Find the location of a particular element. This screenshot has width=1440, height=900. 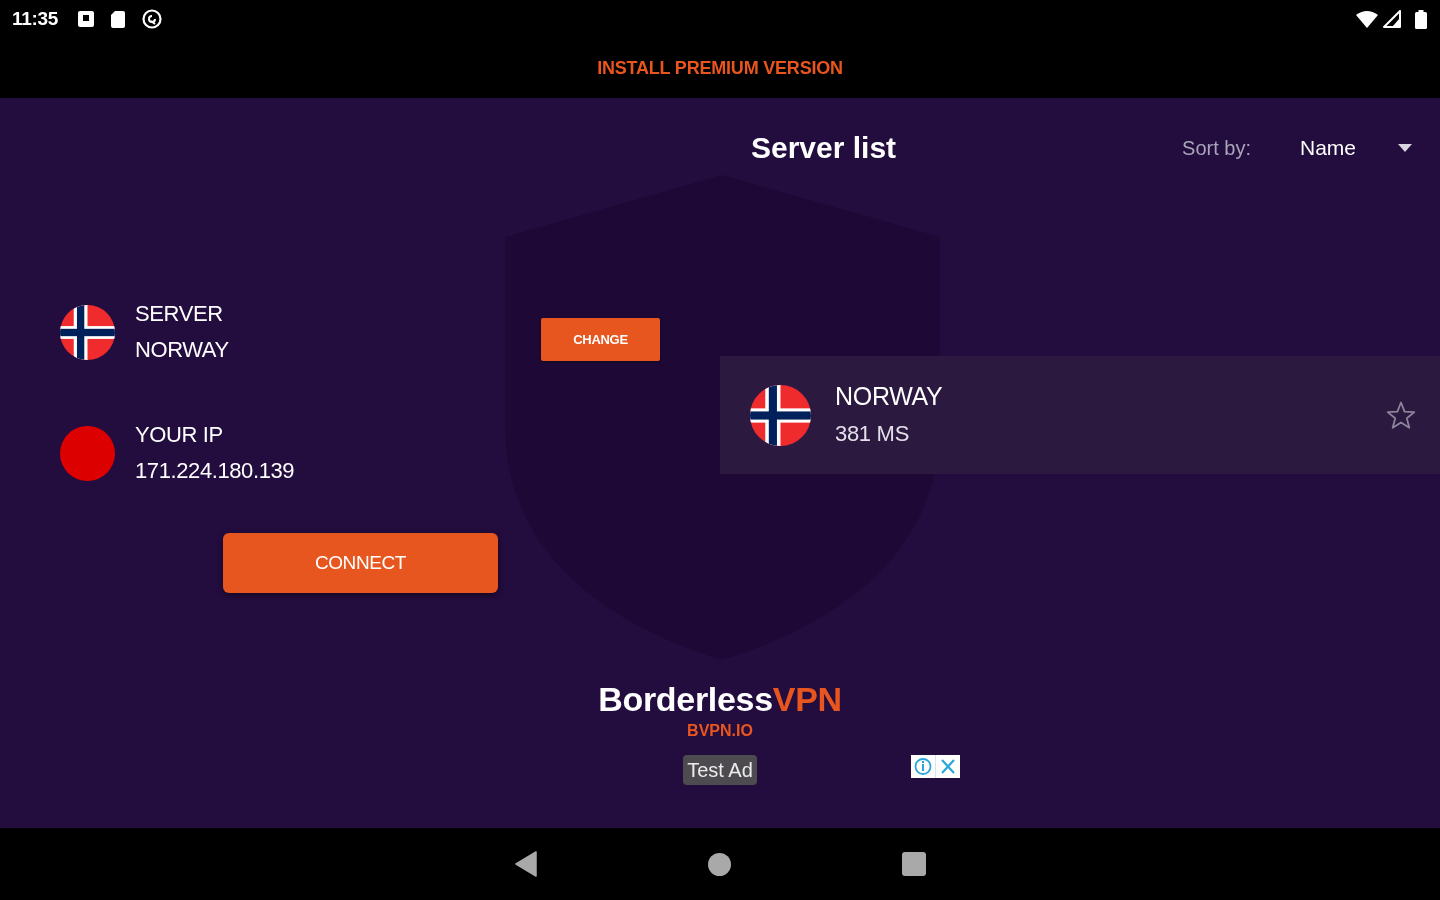

server-country: NORWAY is located at coordinates (889, 396).